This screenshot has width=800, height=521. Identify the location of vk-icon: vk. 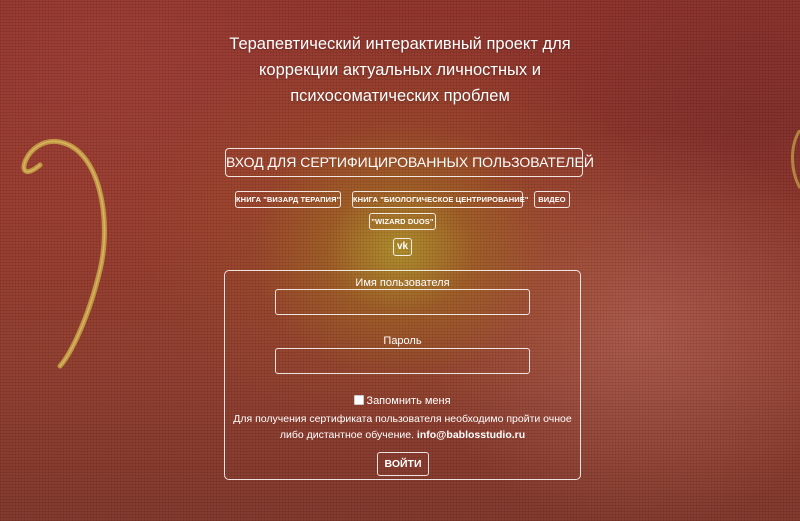
(402, 247).